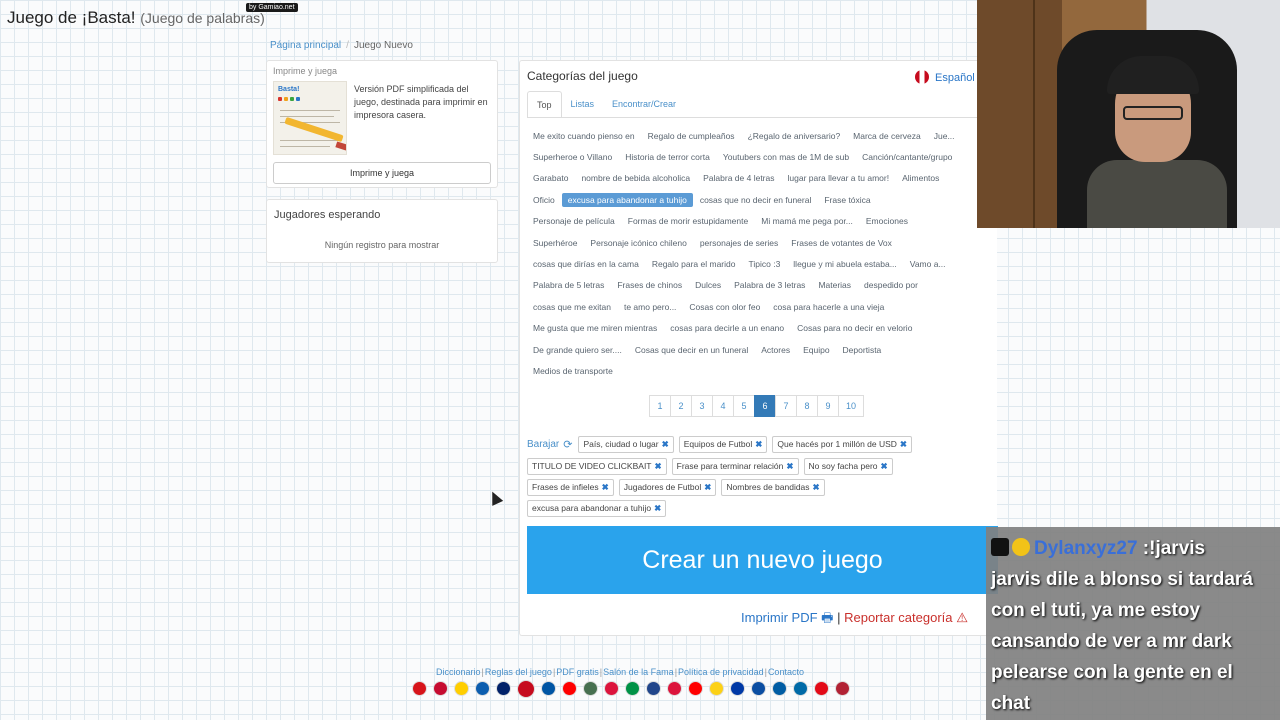  What do you see at coordinates (667, 157) in the screenshot?
I see `category-tag: Historia de terror corta` at bounding box center [667, 157].